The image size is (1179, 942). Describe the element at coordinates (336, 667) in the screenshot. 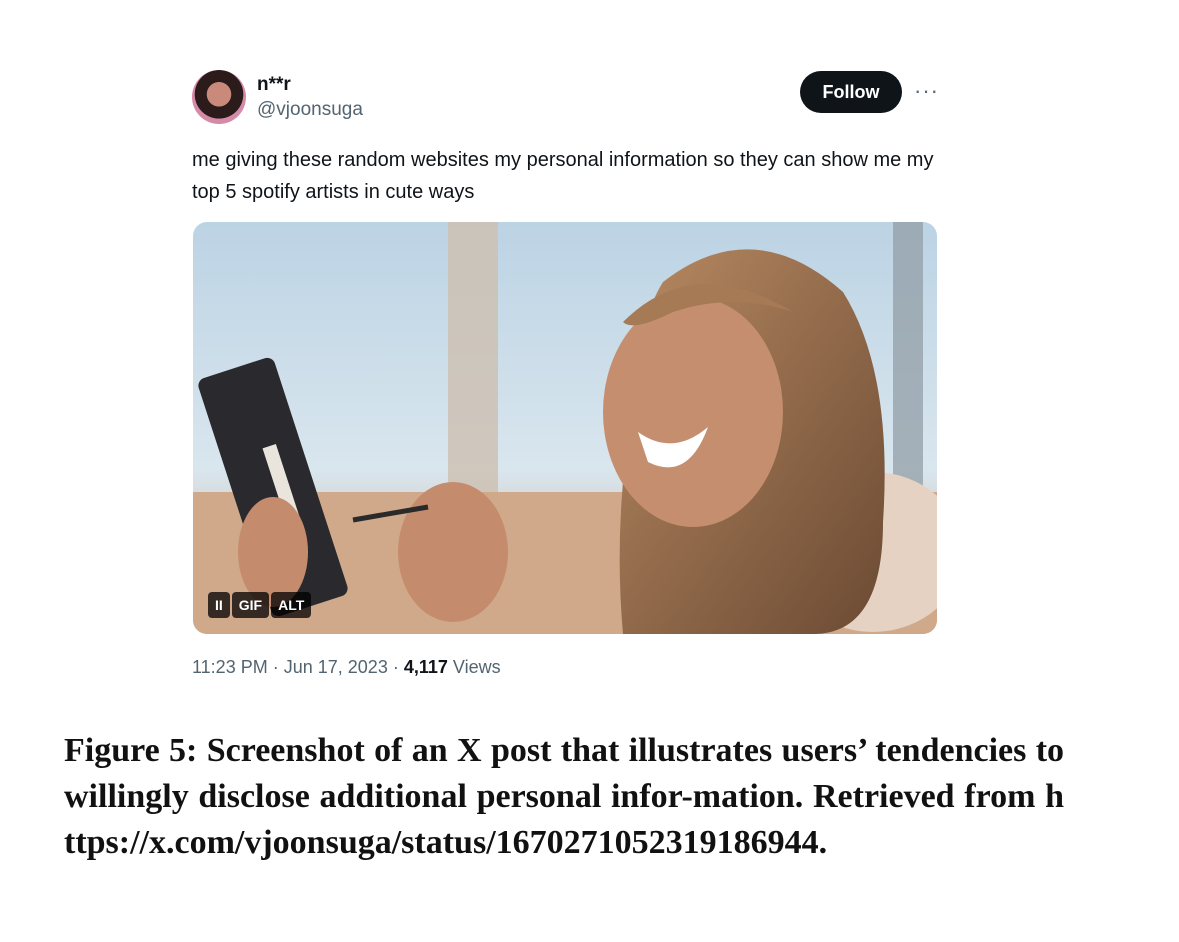

I see `post-date: Jun 17, 2023` at that location.